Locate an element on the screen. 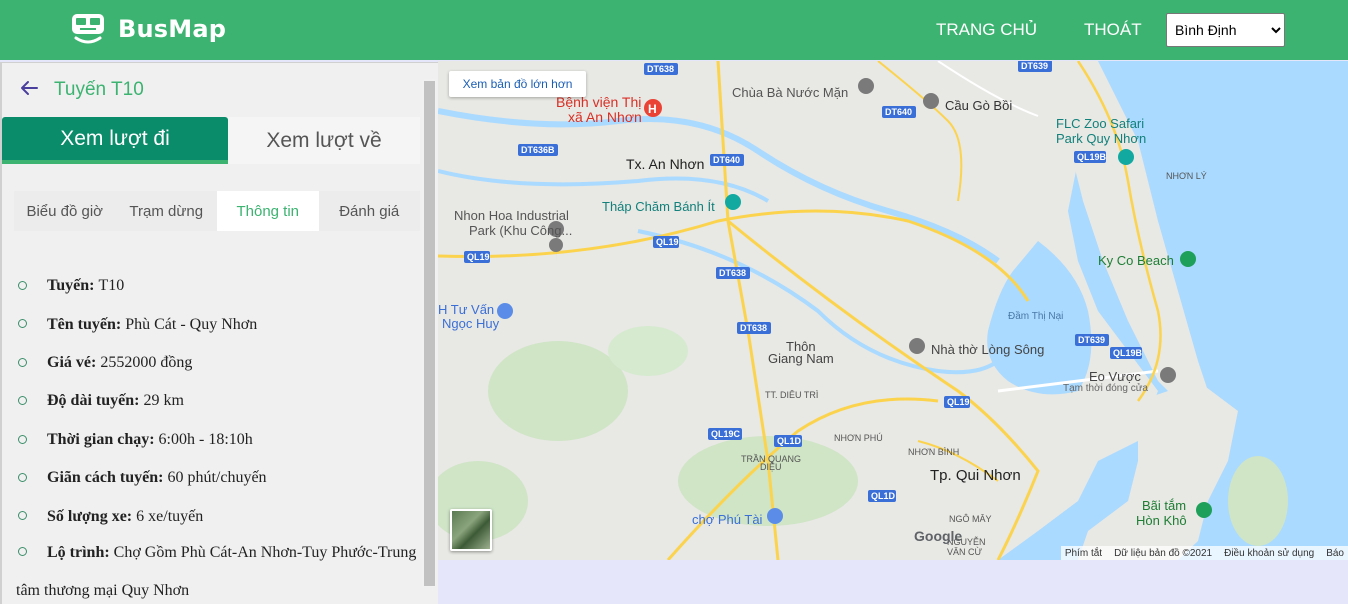  province-select: Bình Định is located at coordinates (1225, 30).